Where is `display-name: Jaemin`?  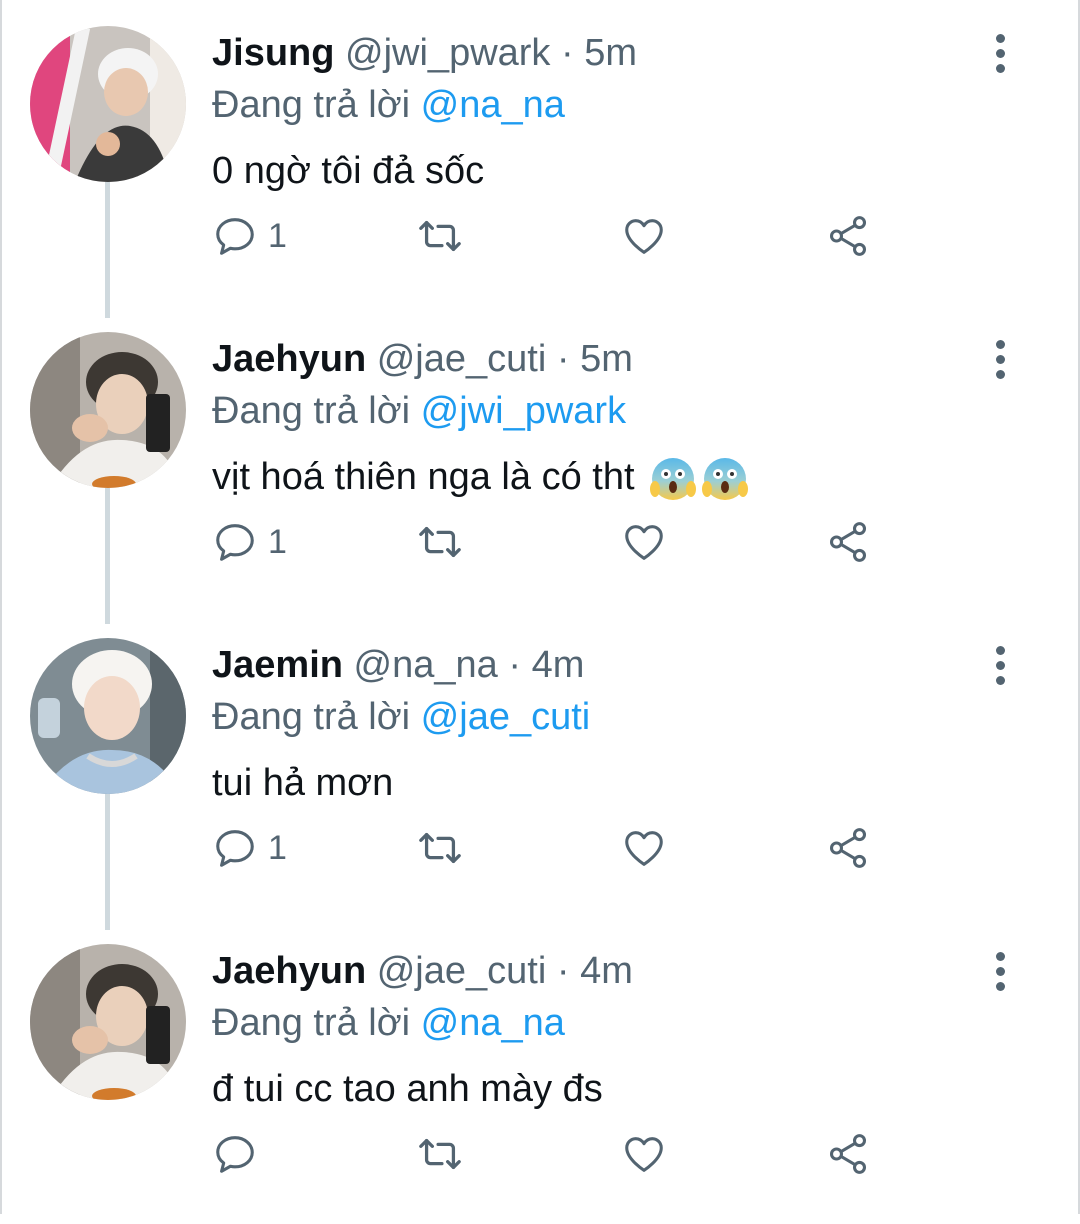
display-name: Jaemin is located at coordinates (277, 665).